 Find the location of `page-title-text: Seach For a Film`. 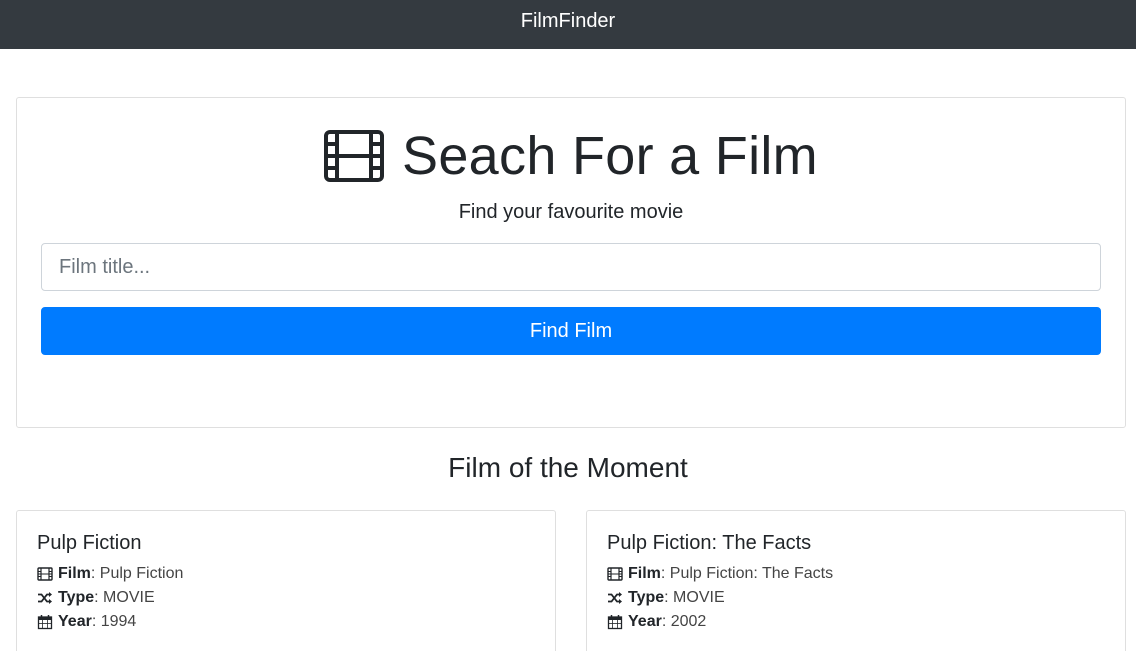

page-title-text: Seach For a Film is located at coordinates (610, 156).